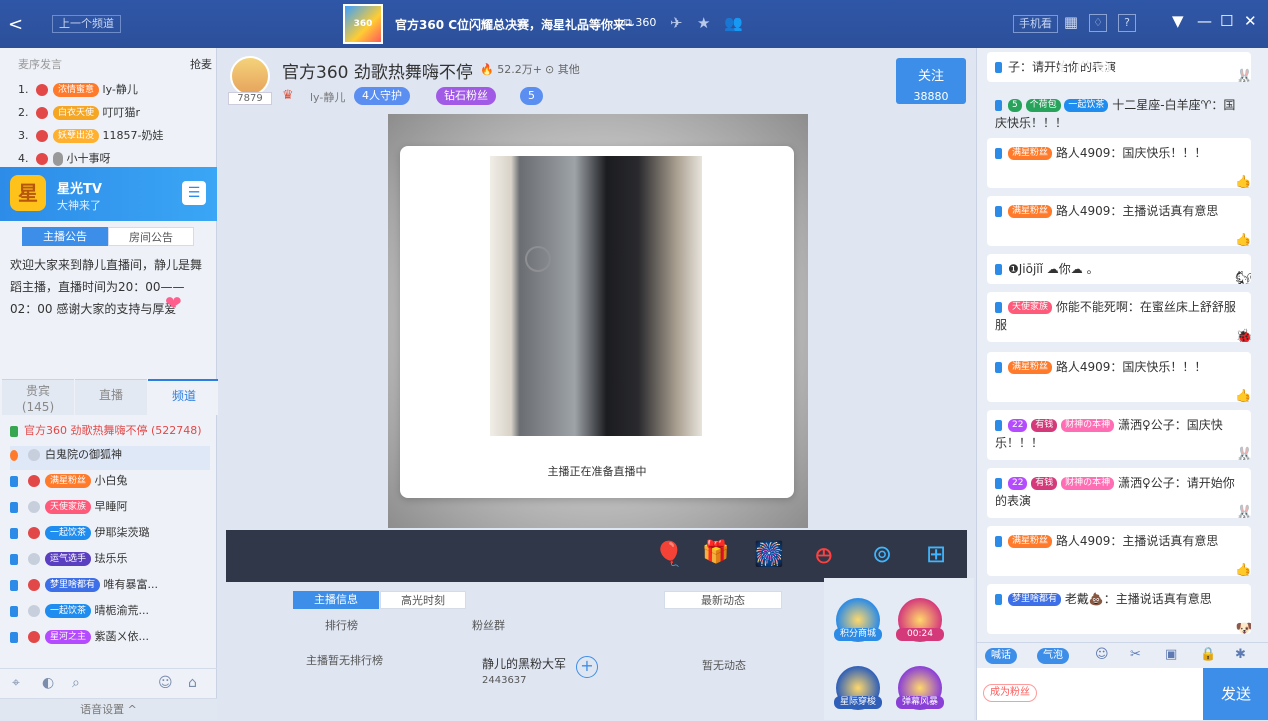  What do you see at coordinates (1010, 693) in the screenshot?
I see `become-fan-badge: 成为粉丝` at bounding box center [1010, 693].